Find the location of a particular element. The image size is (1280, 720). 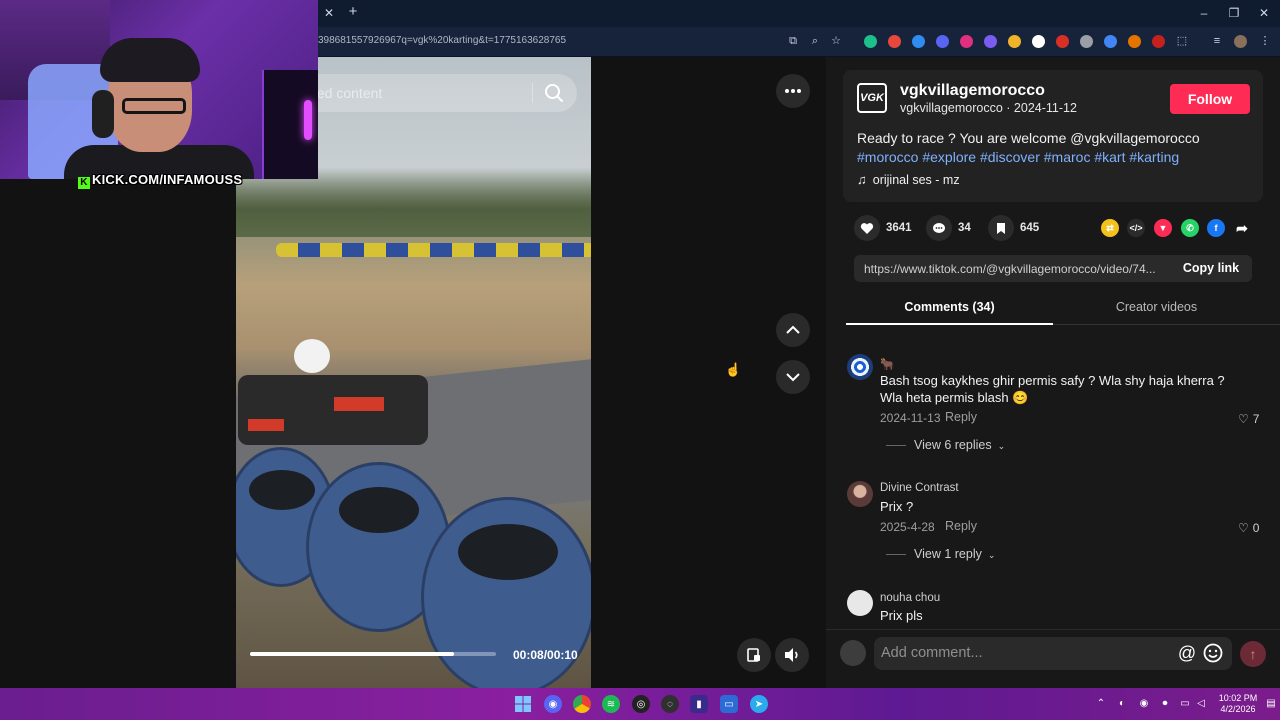

tray-overflow-icon: ⌃ is located at coordinates (1101, 704).